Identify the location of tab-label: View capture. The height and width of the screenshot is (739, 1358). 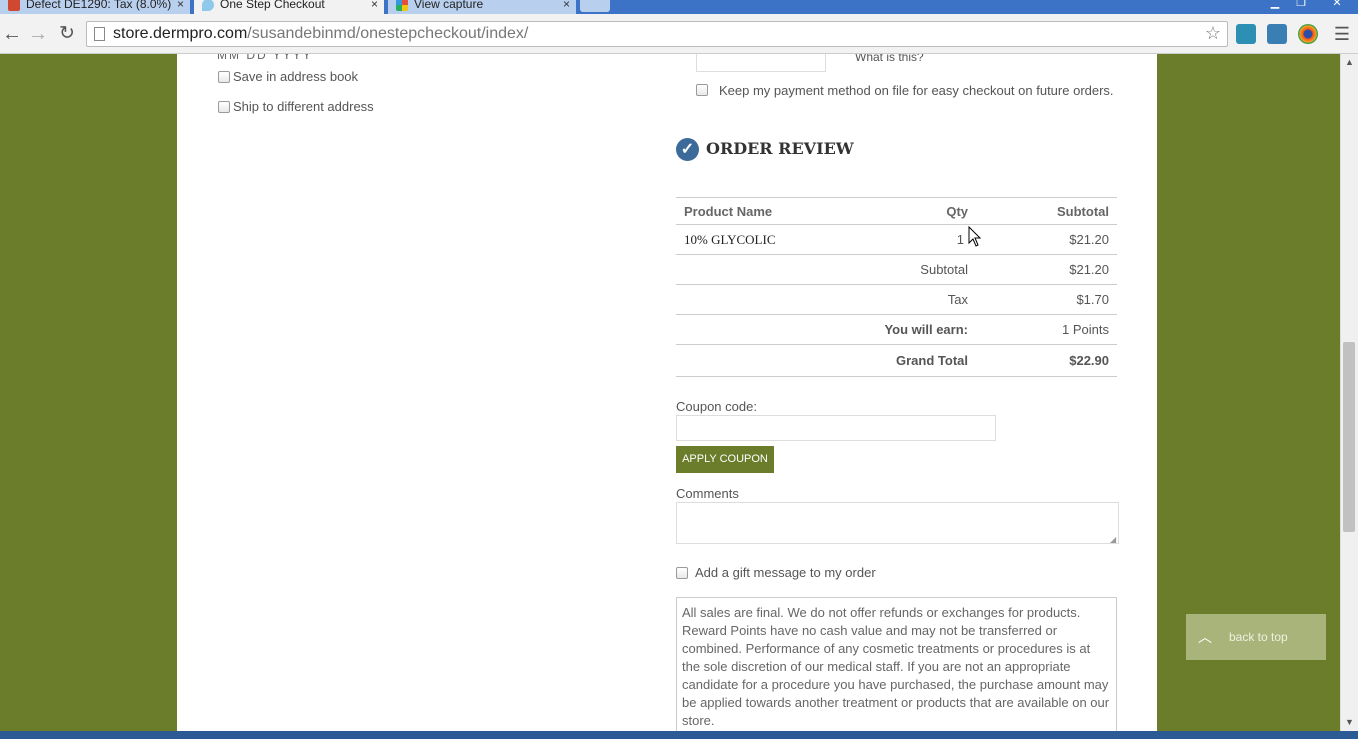
(449, 5).